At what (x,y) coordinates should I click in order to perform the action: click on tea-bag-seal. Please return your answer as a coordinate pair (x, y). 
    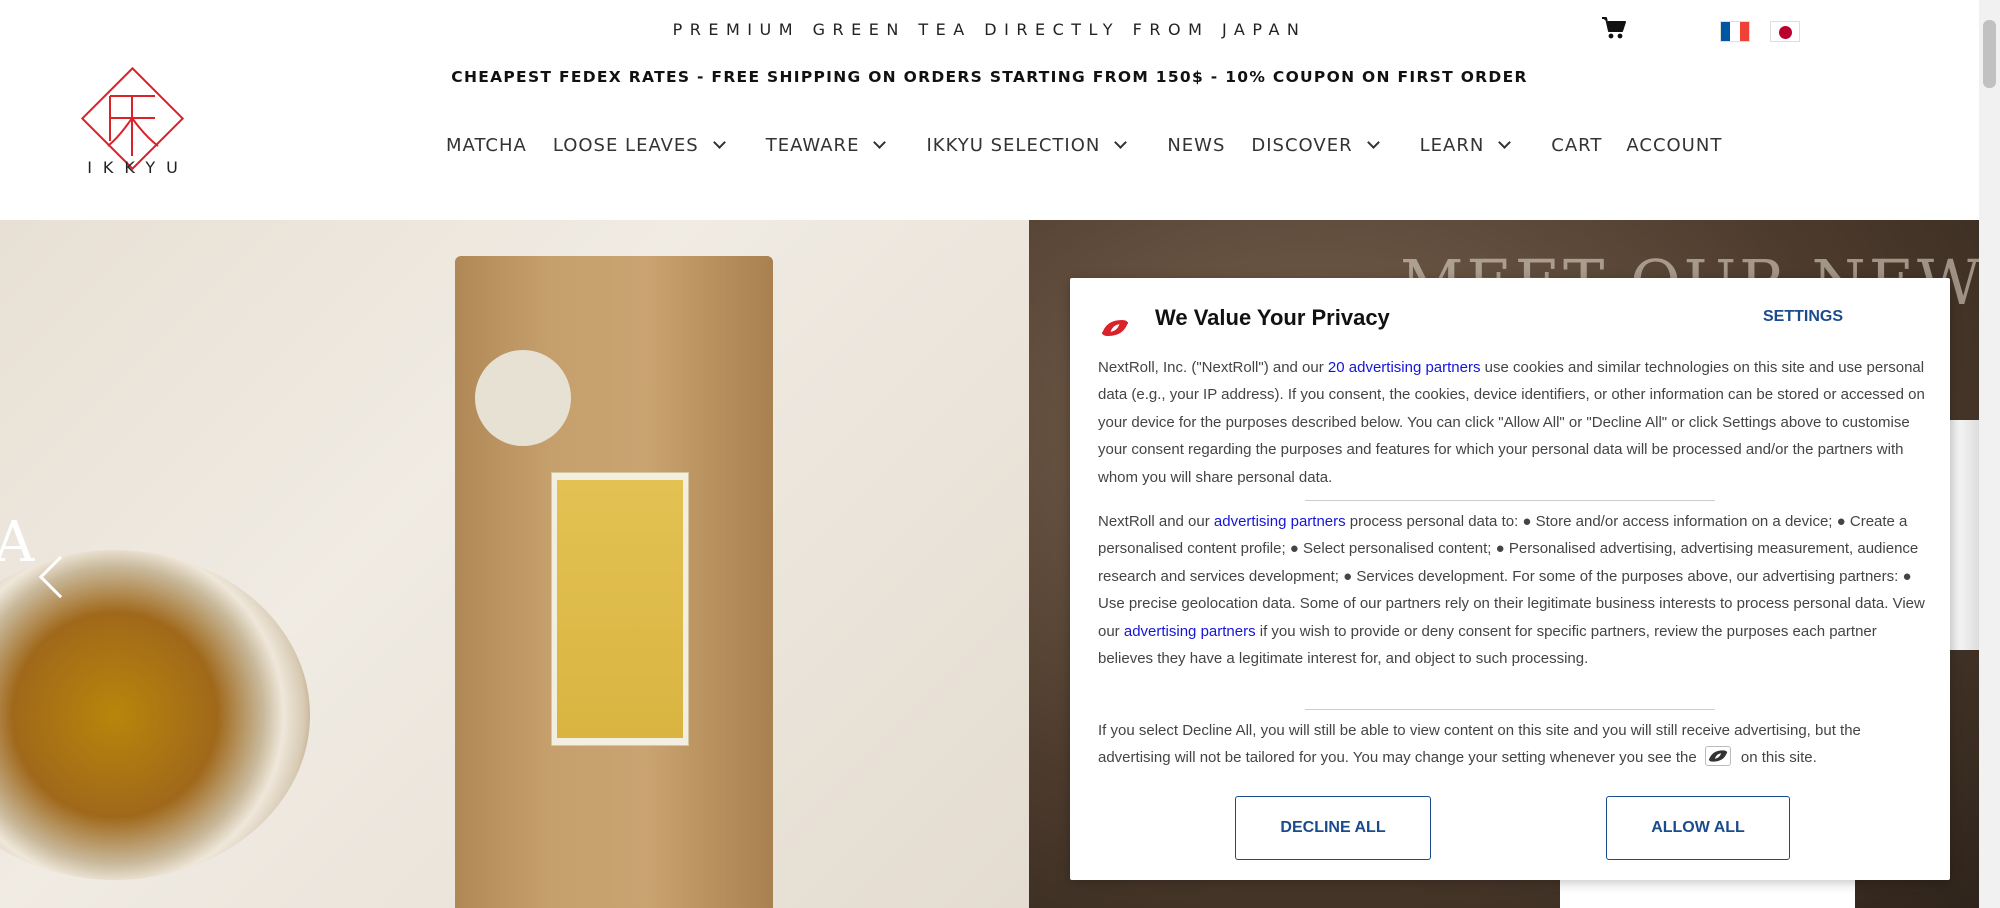
    Looking at the image, I should click on (523, 398).